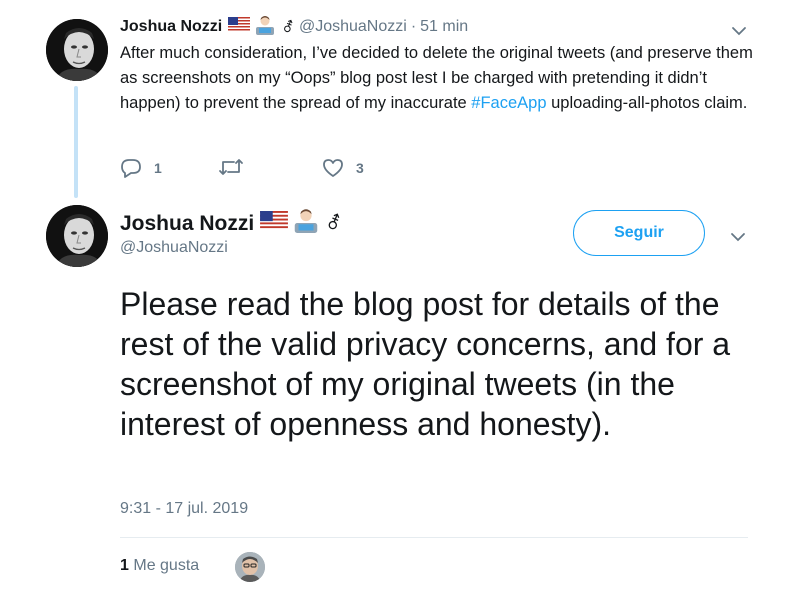  Describe the element at coordinates (76, 142) in the screenshot. I see `thread-connector-line` at that location.